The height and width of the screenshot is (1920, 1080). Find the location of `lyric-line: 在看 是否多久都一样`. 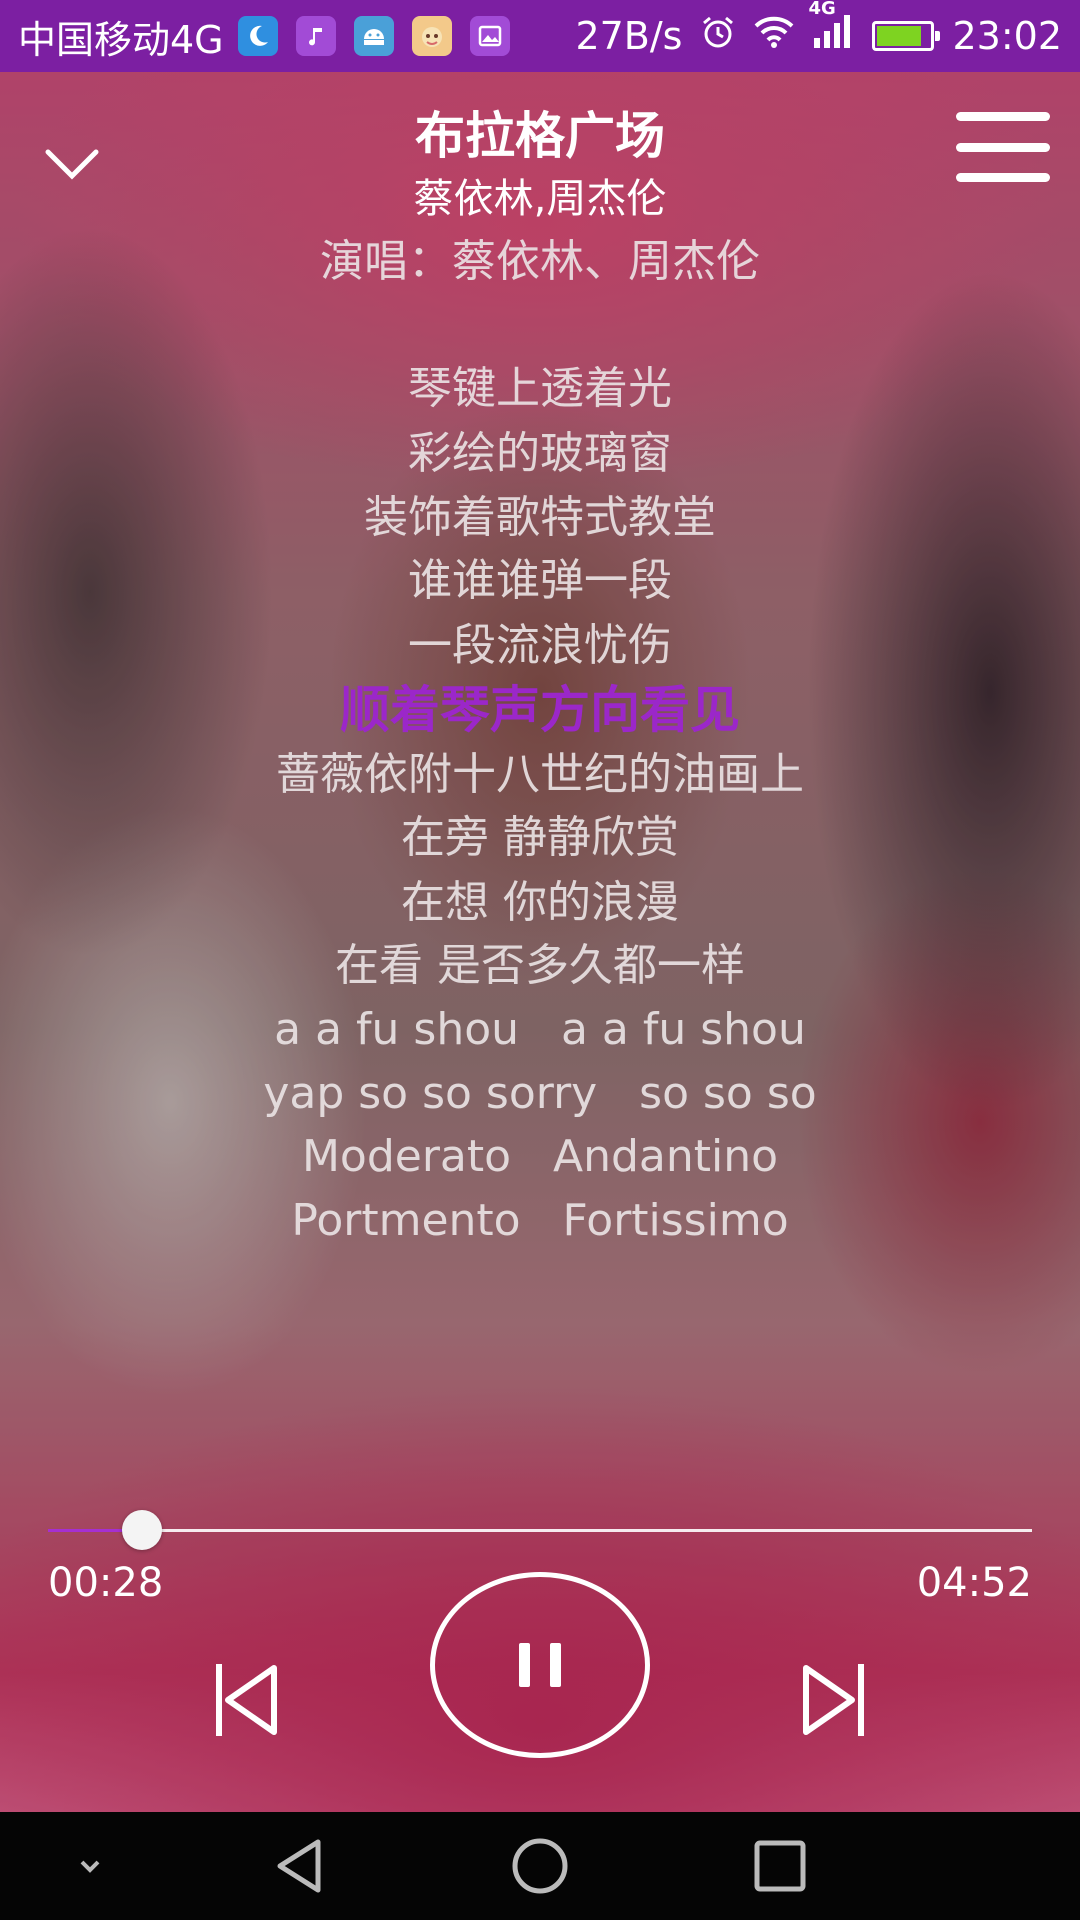

lyric-line: 在看 是否多久都一样 is located at coordinates (540, 965).